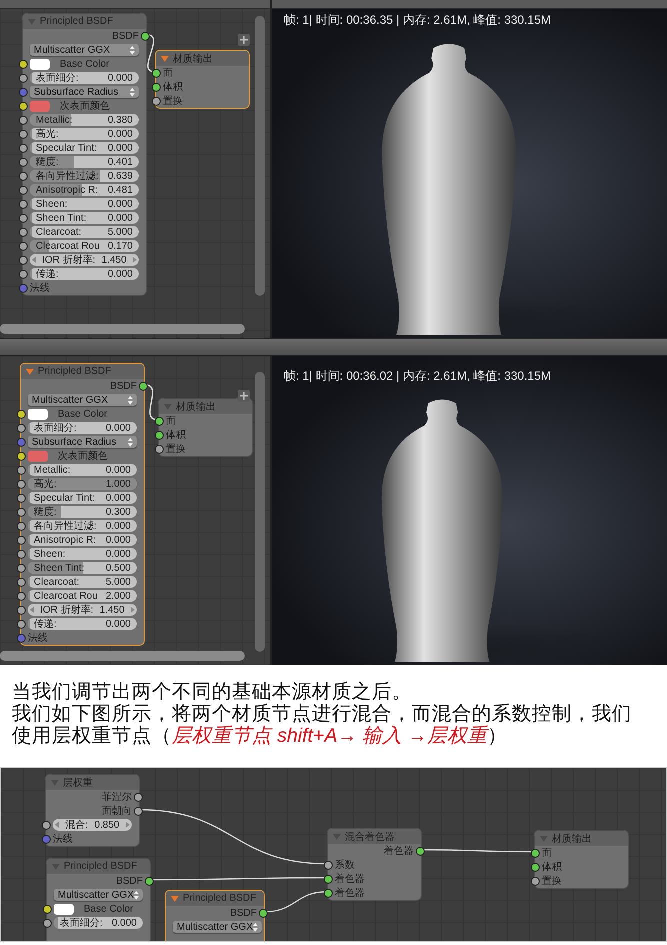 The image size is (667, 945). Describe the element at coordinates (84, 218) in the screenshot. I see `slider: Sheen Tint: 0.000` at that location.